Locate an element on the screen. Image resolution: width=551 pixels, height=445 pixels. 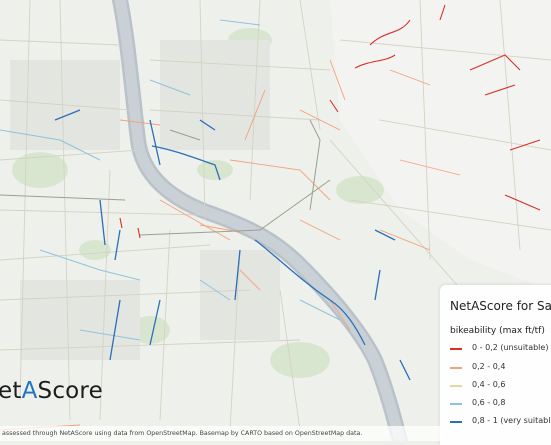
legend-item-label: 0 - 0,2 (unsuitable) is located at coordinates (510, 347).